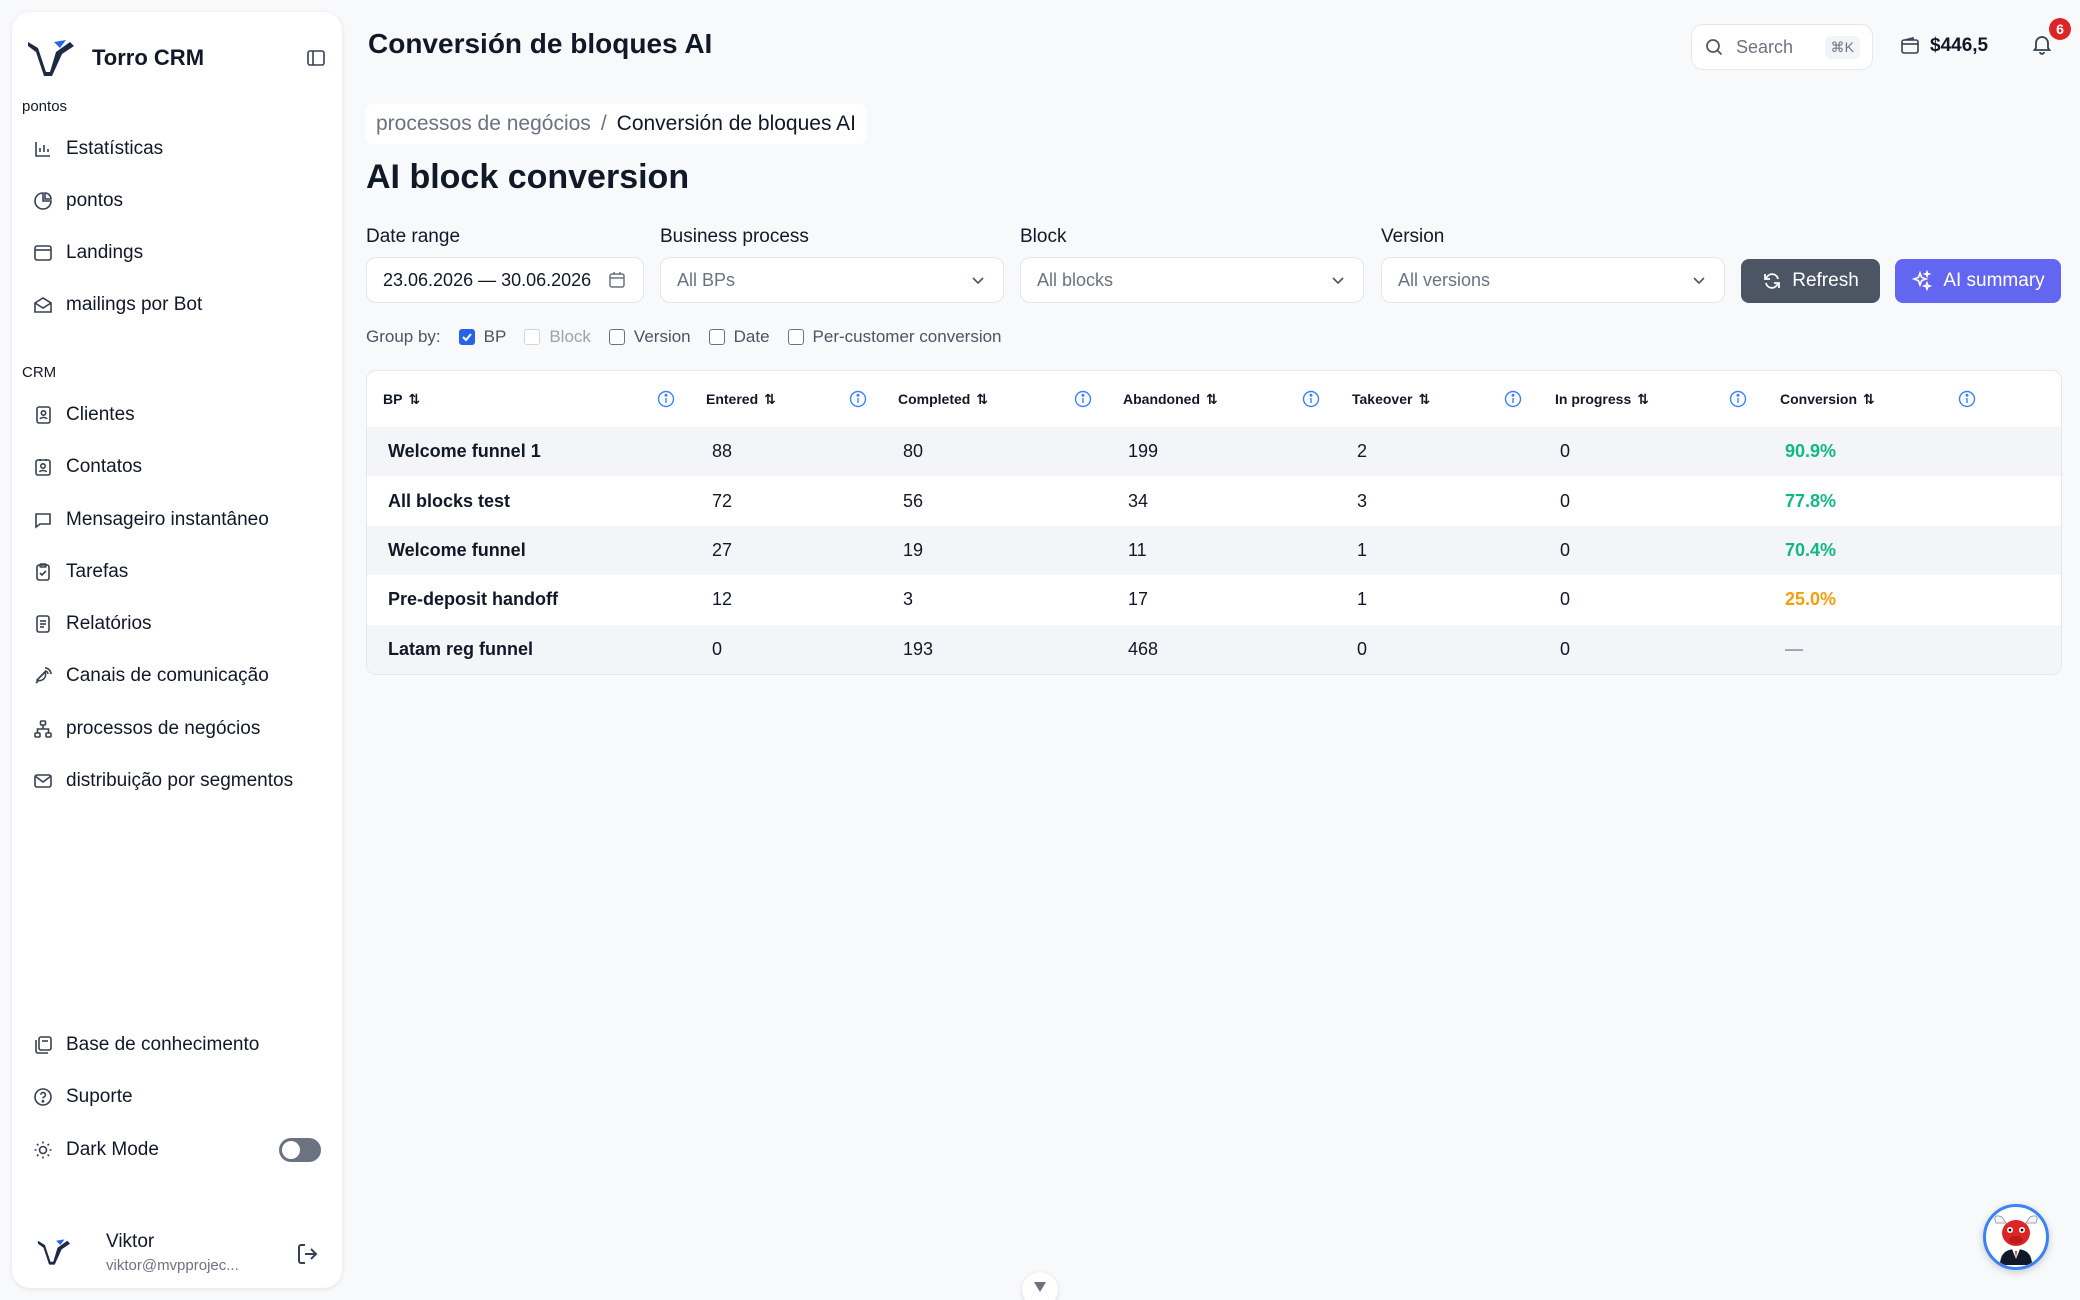 The image size is (2080, 1300). I want to click on search-input: Search ⌘K, so click(1782, 47).